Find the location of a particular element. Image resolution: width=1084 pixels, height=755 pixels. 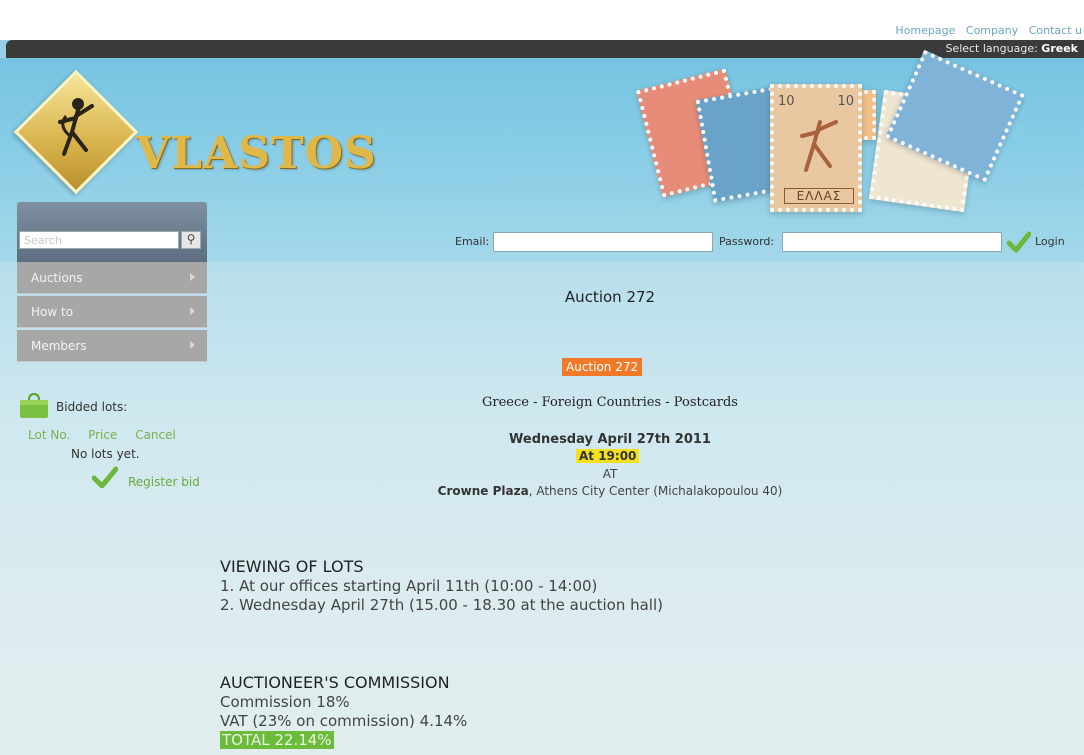

sidebar-item-members: Members is located at coordinates (112, 346).